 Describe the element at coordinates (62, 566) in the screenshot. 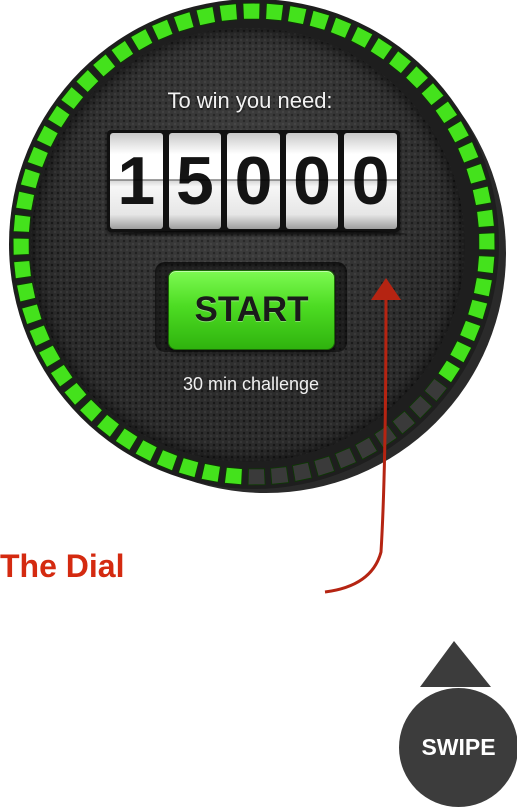

I see `dial-caption: The Dial` at that location.